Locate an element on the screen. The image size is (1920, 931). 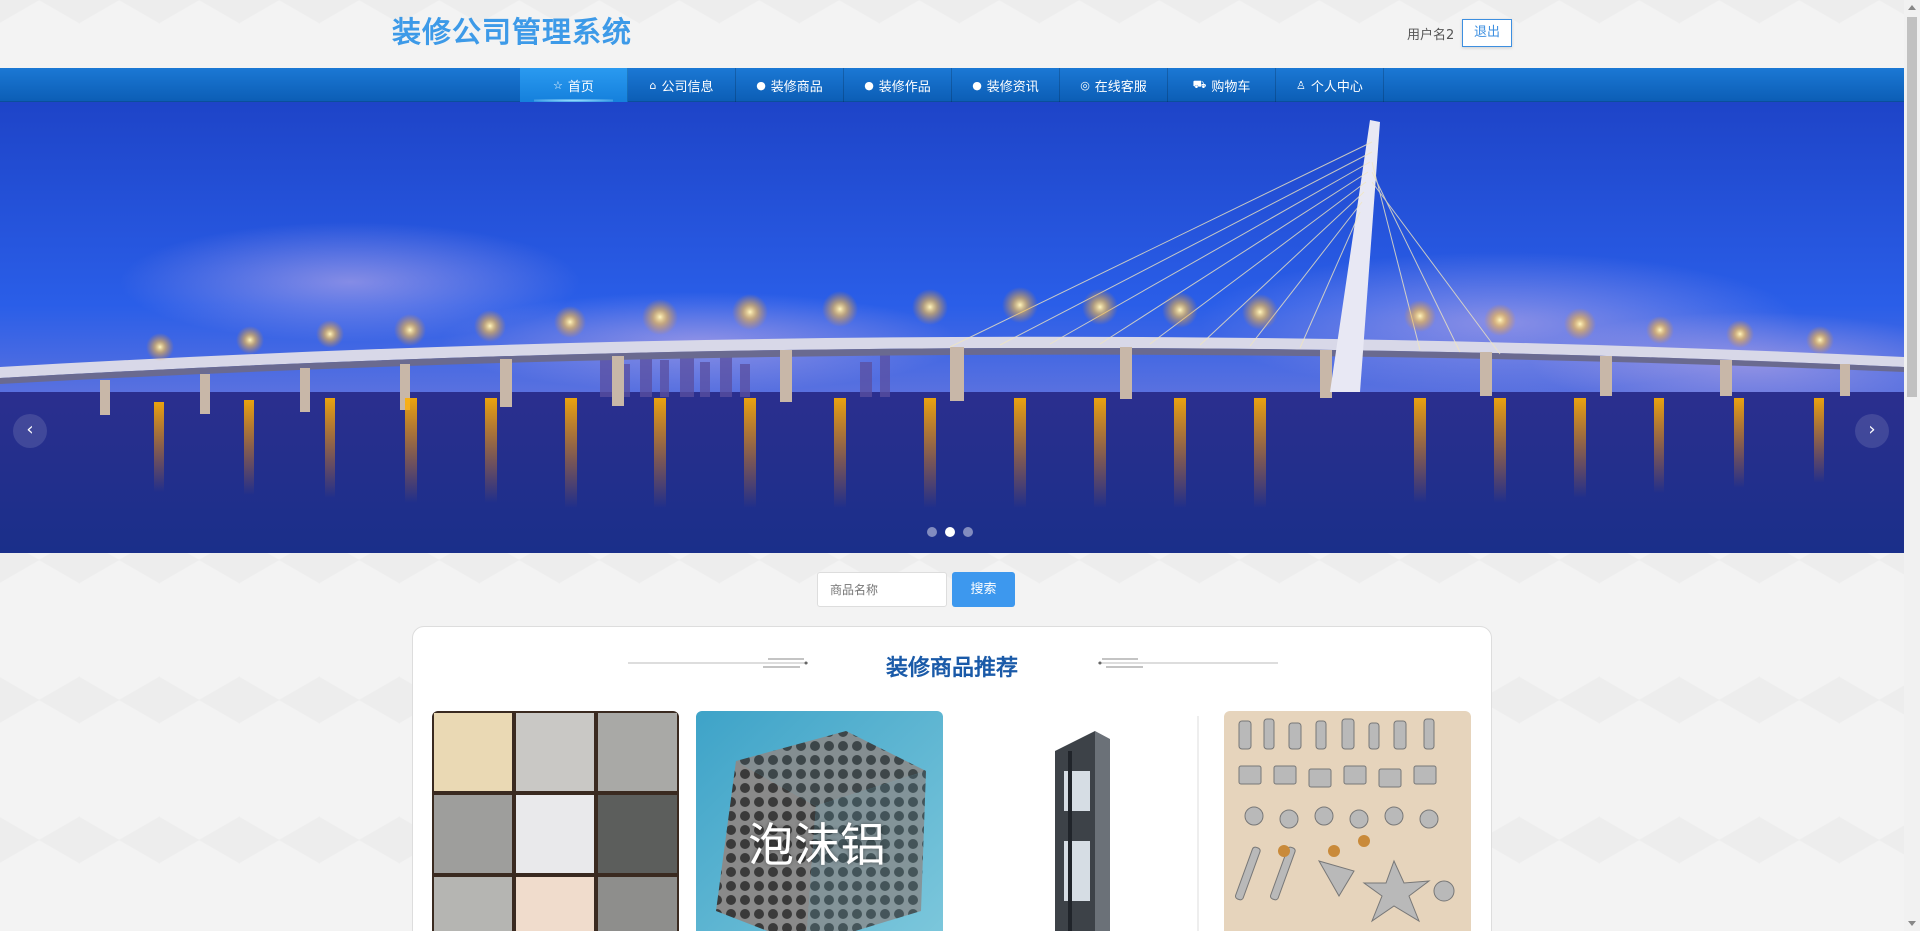
nav-item-support: ◎ 在线客服 is located at coordinates (1114, 85).